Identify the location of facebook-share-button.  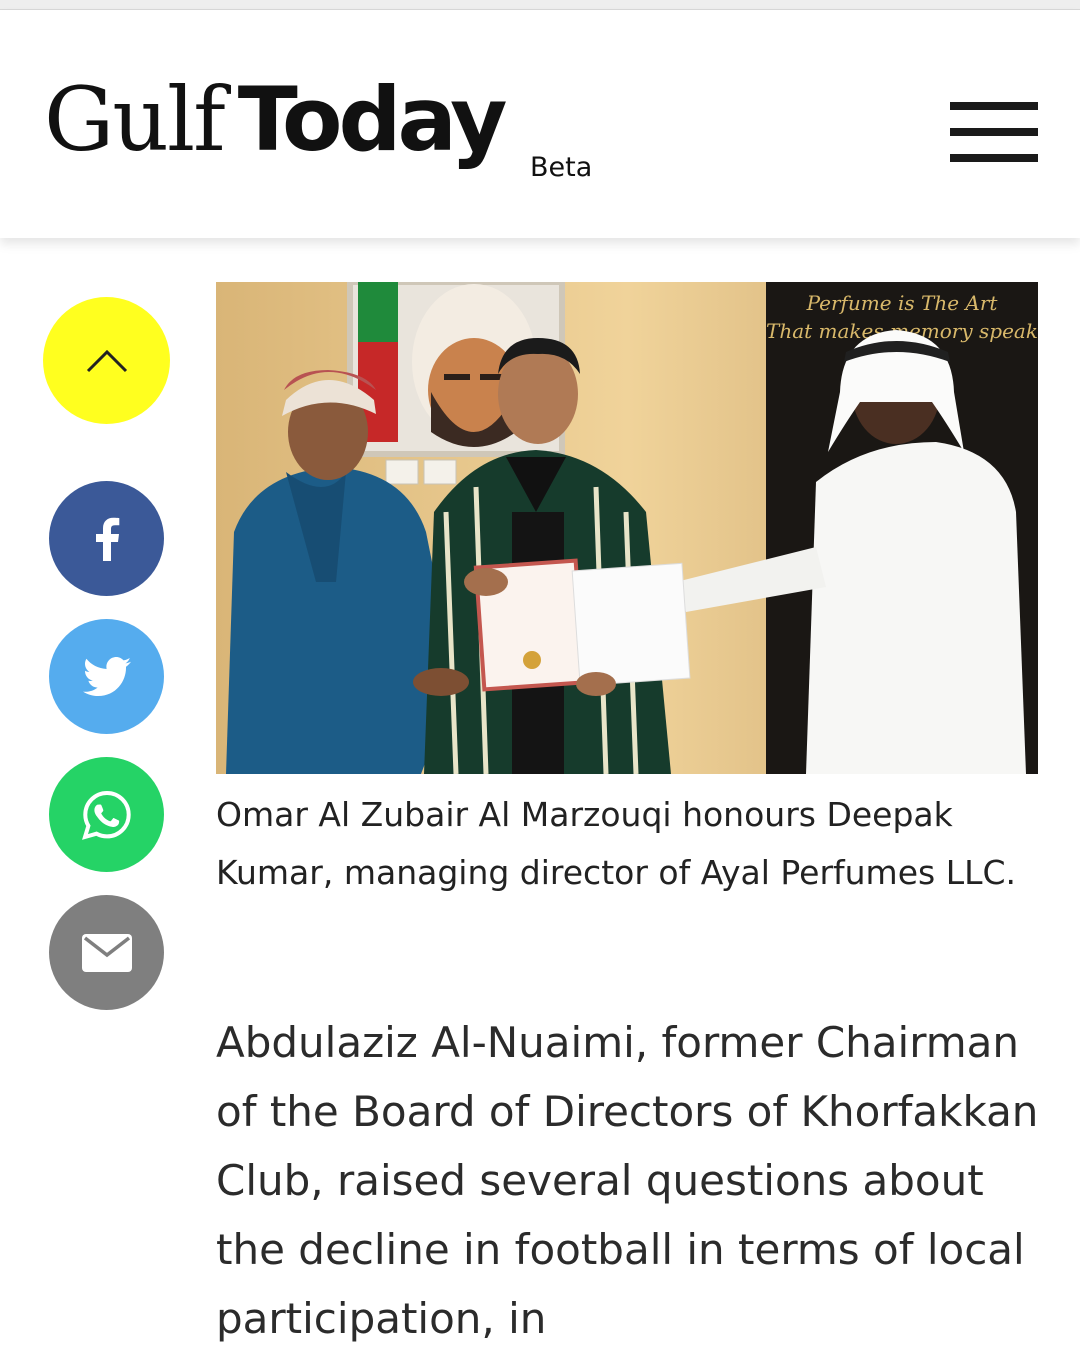
(106, 538).